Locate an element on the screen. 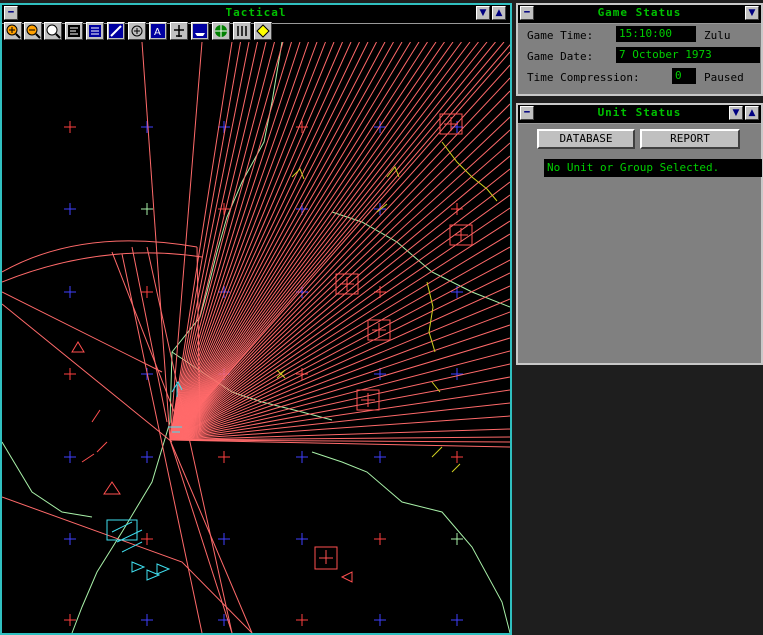  game-status-titlebar: ━ Game Status ▼ is located at coordinates (639, 14).